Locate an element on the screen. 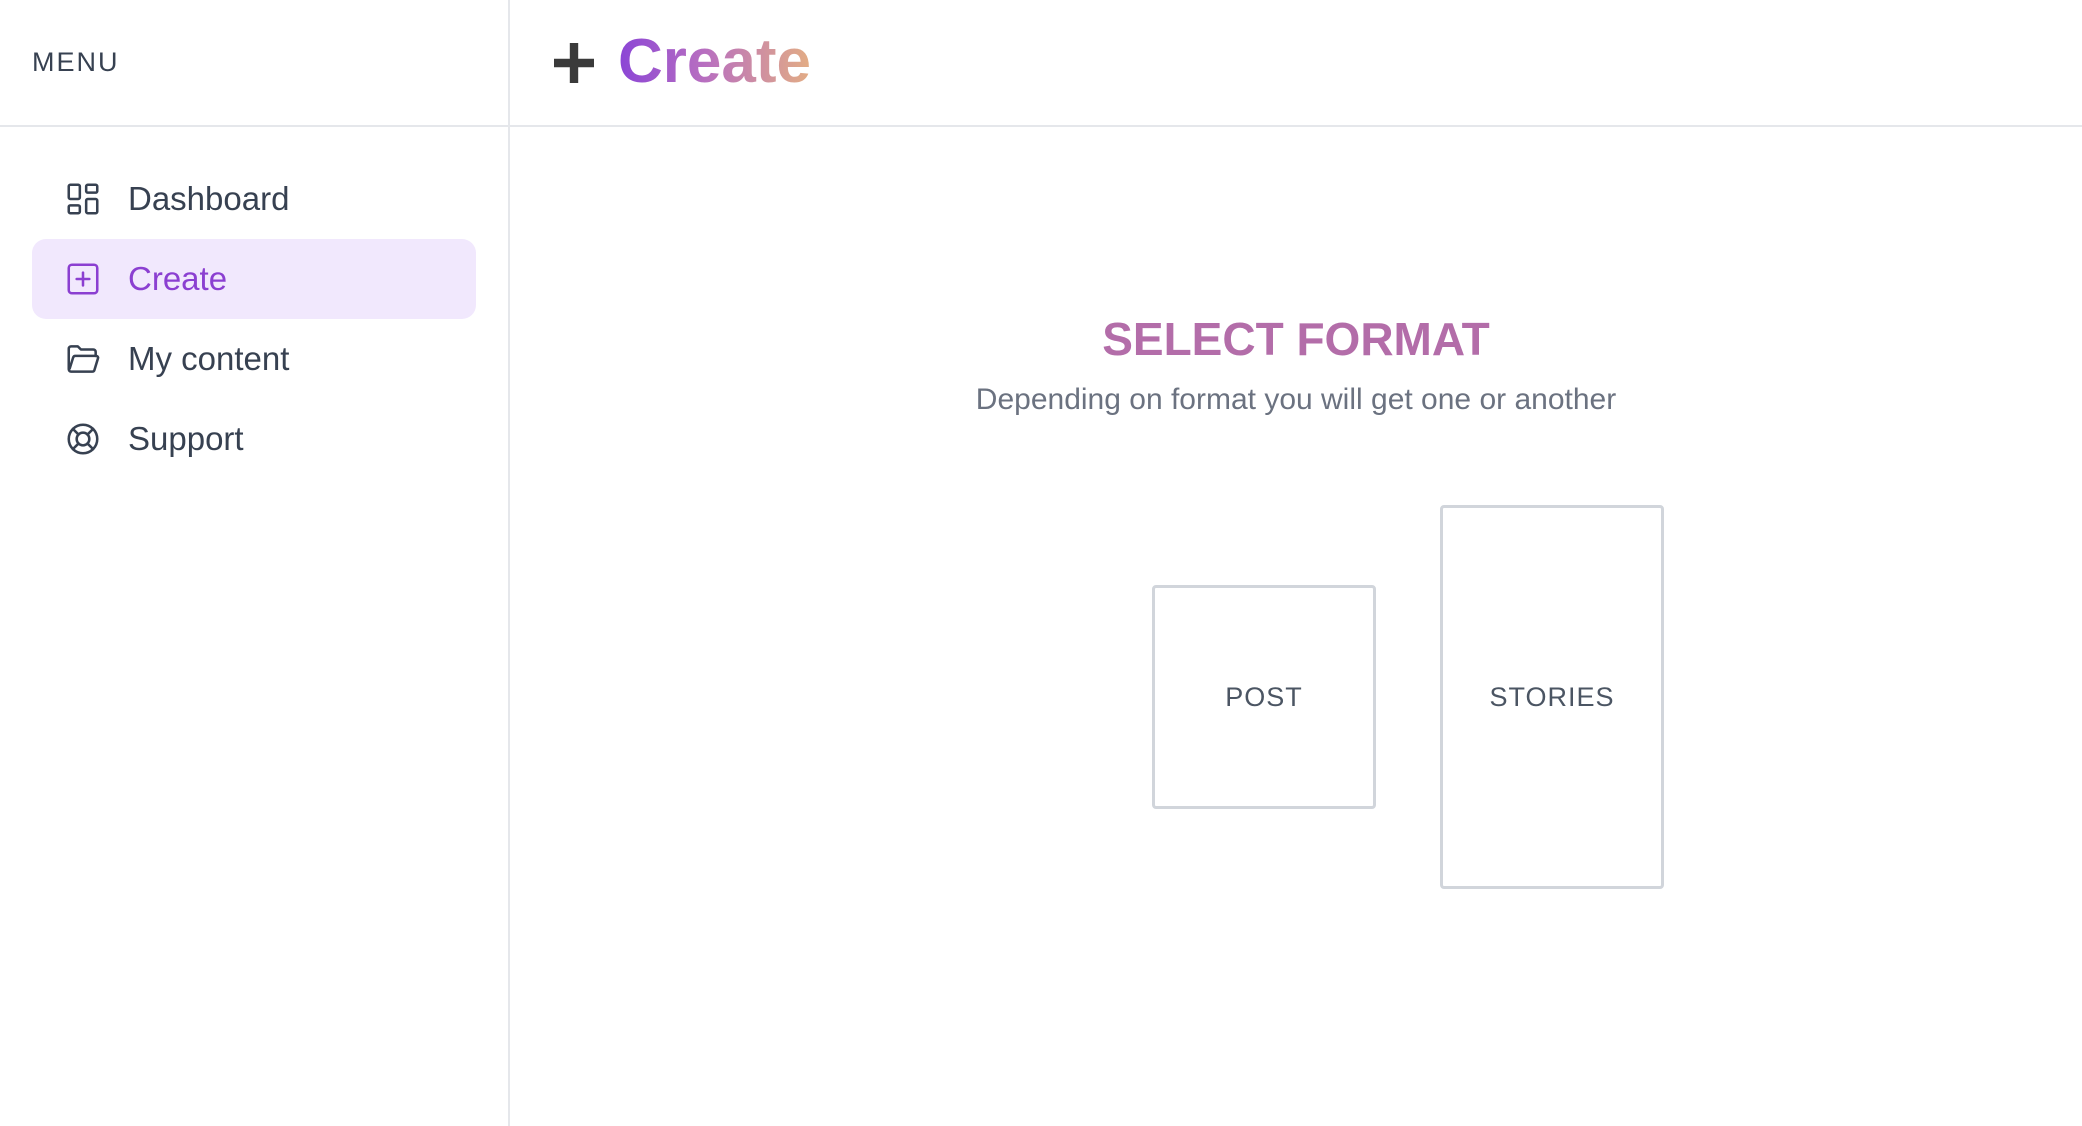 The image size is (2082, 1126). sidebar-item-create: Create is located at coordinates (254, 279).